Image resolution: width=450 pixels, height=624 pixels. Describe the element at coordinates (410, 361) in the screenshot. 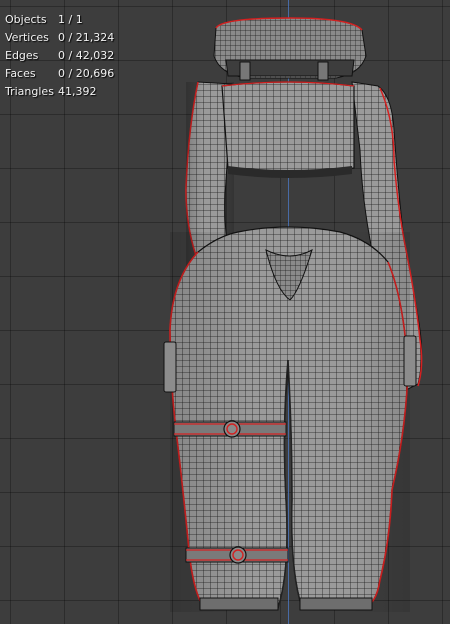

I see `right-cargo-pocket` at that location.